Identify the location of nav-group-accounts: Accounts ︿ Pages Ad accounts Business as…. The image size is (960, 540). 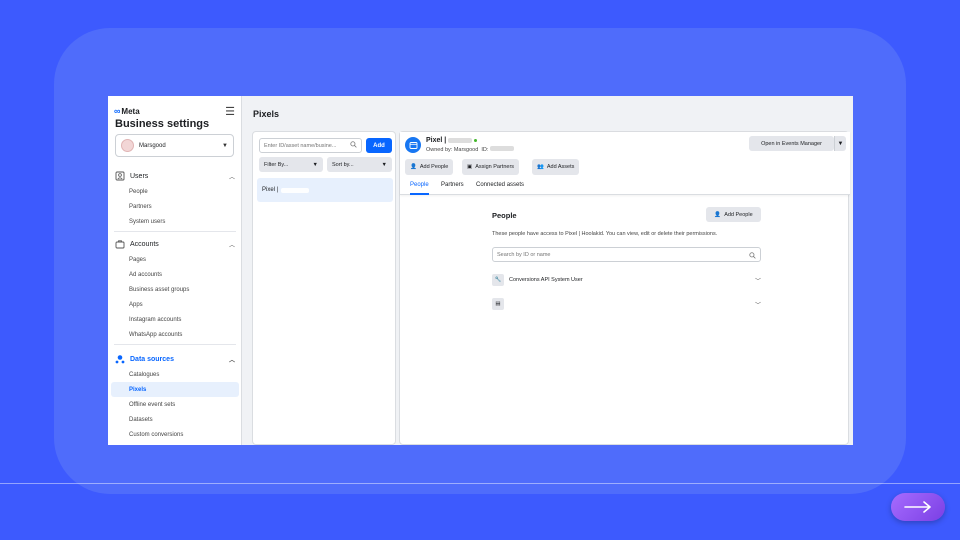
(174, 291).